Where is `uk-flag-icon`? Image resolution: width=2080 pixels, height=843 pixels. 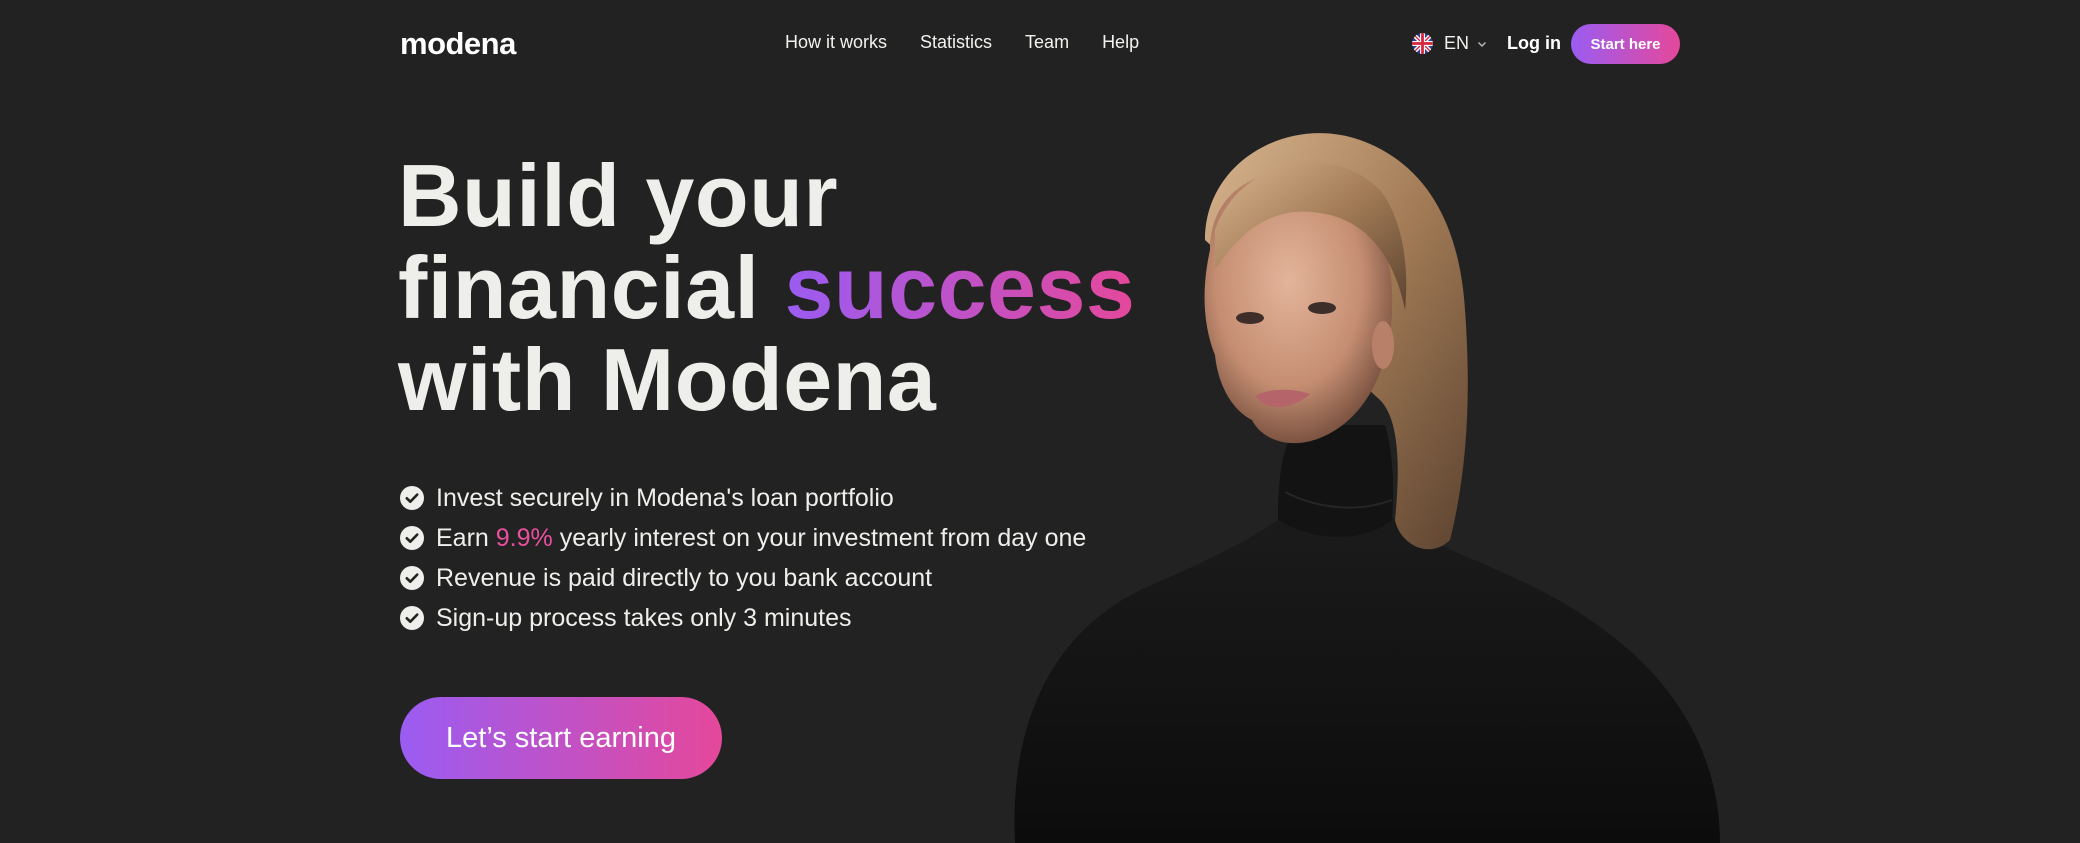
uk-flag-icon is located at coordinates (1422, 43).